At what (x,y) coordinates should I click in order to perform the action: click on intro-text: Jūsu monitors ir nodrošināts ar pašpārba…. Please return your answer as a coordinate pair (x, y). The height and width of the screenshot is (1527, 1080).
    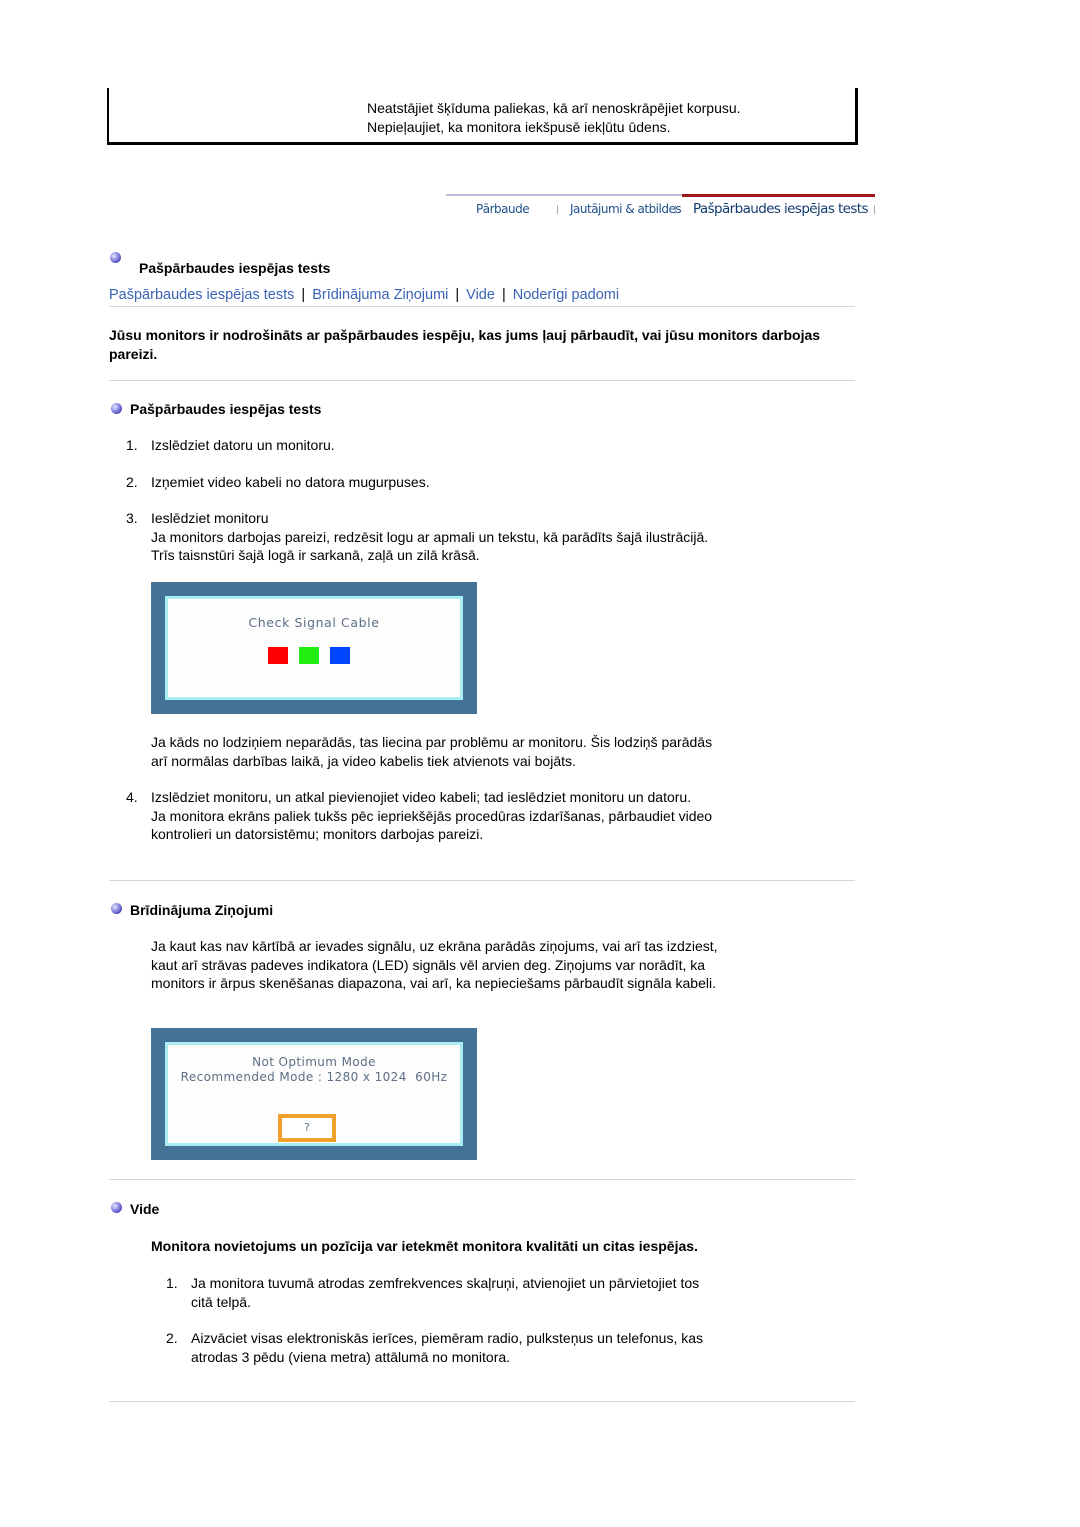
    Looking at the image, I should click on (465, 344).